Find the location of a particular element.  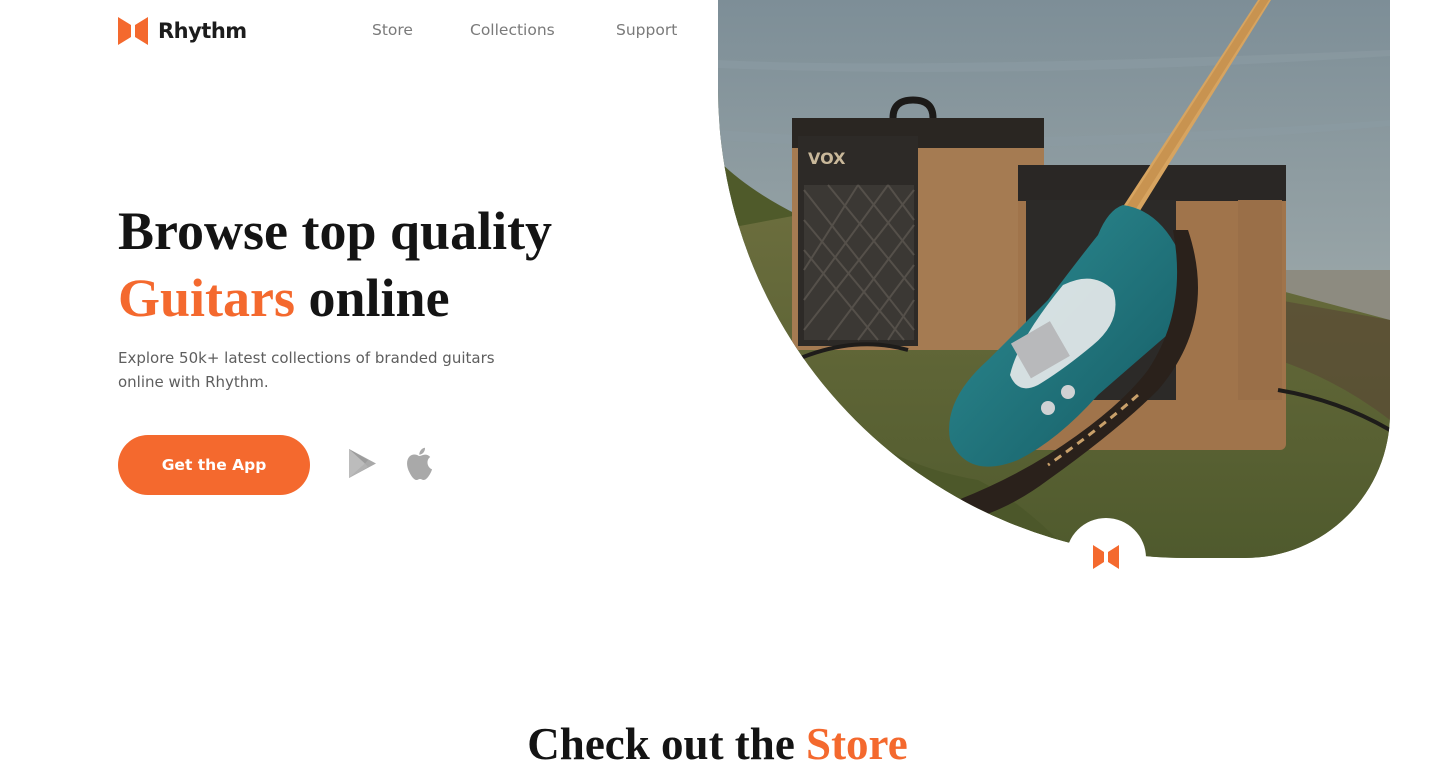

logo-badge is located at coordinates (1106, 558).